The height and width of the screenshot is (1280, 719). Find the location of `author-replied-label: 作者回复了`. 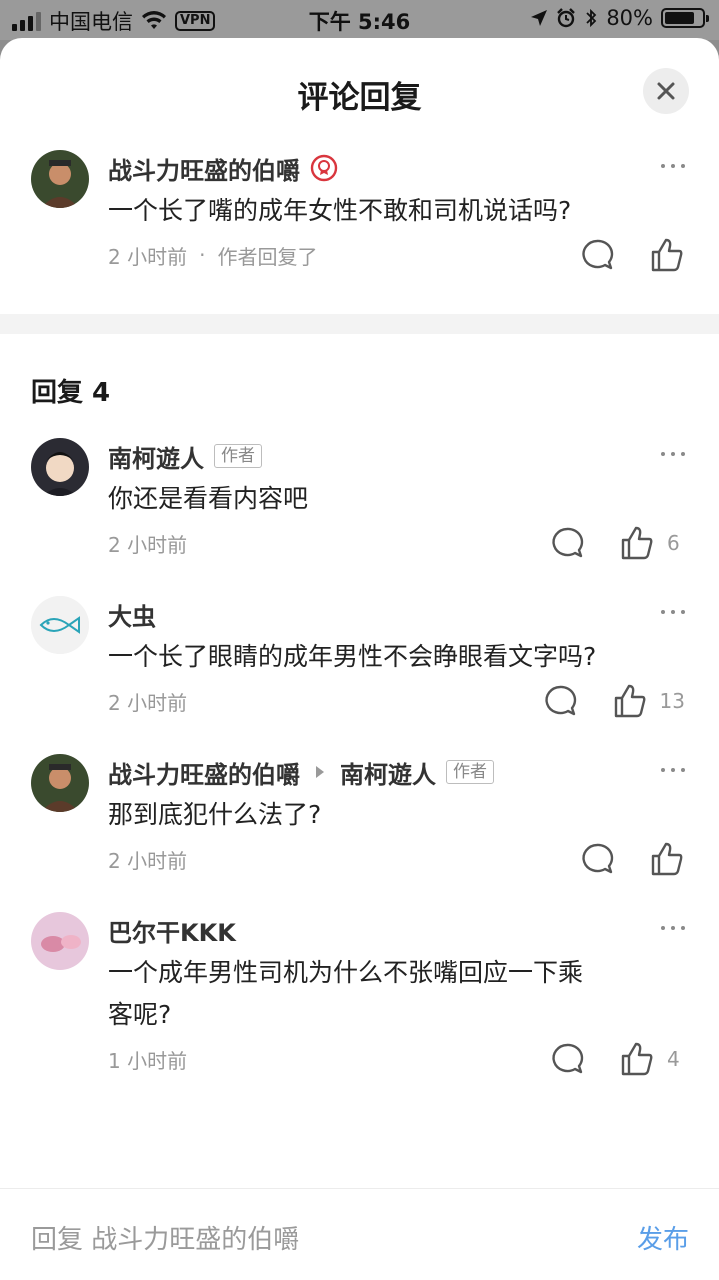

author-replied-label: 作者回复了 is located at coordinates (267, 256).